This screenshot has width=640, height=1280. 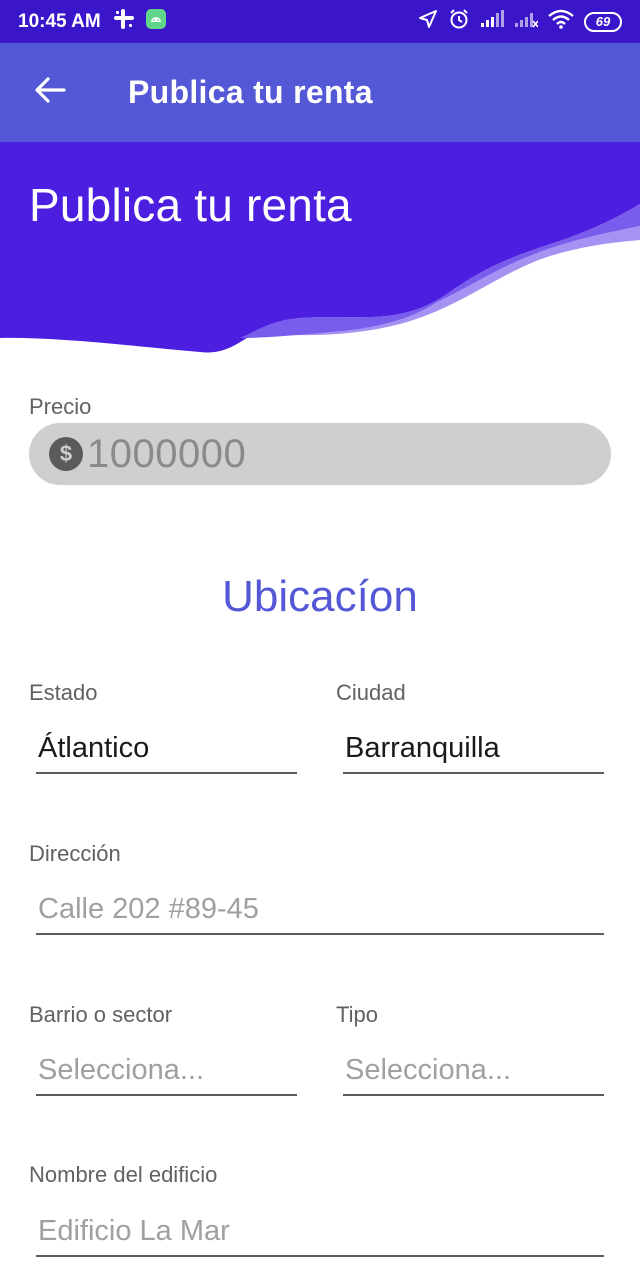 I want to click on price-value: 1000000, so click(x=167, y=453).